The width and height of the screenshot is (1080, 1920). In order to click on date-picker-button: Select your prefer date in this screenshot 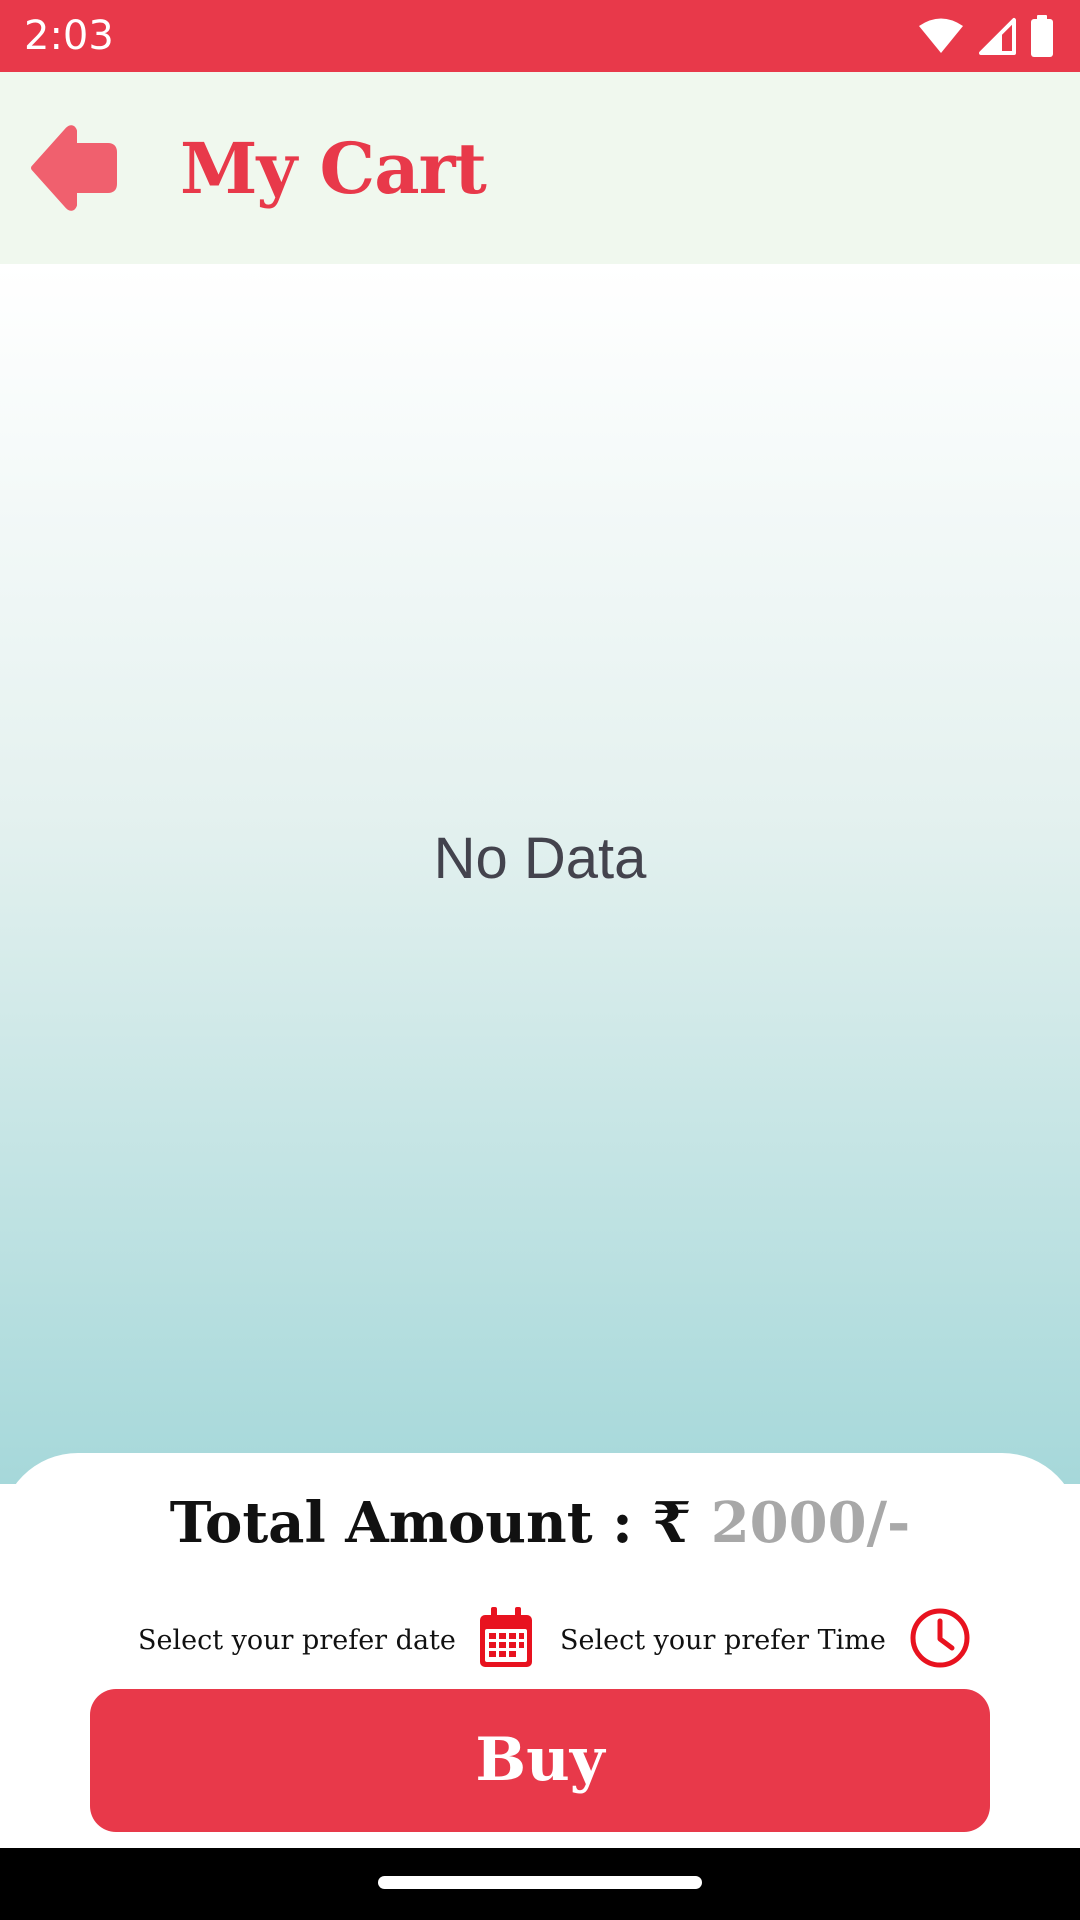, I will do `click(336, 1640)`.